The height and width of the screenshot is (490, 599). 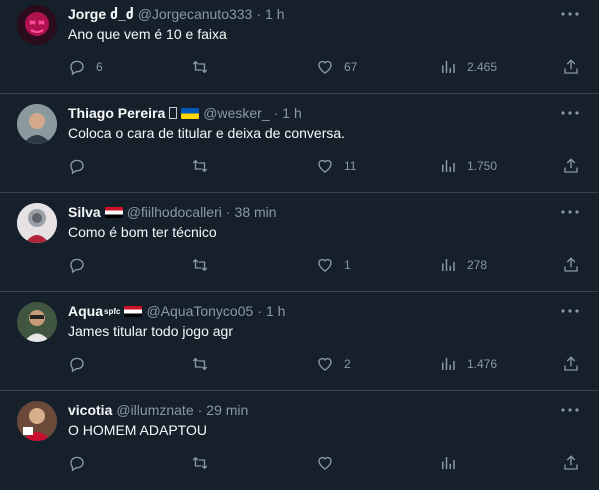 I want to click on like-button: 1, so click(x=333, y=265).